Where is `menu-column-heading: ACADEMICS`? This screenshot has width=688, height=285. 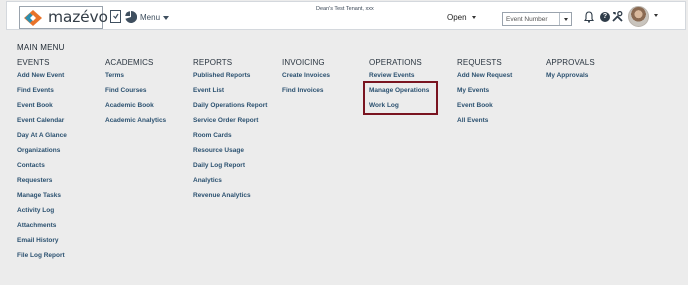
menu-column-heading: ACADEMICS is located at coordinates (129, 62).